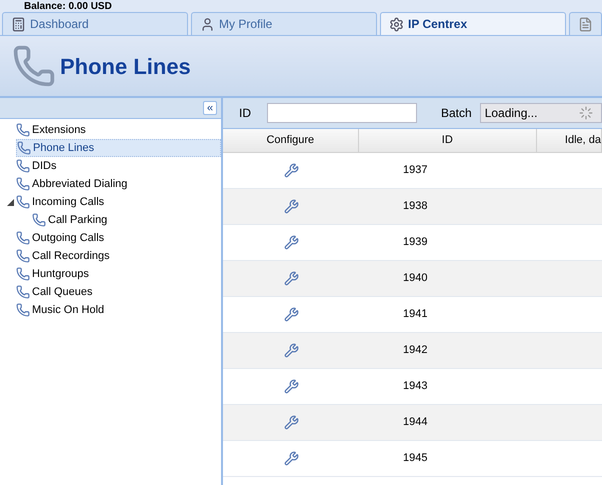  What do you see at coordinates (210, 108) in the screenshot?
I see `collapse-button: «` at bounding box center [210, 108].